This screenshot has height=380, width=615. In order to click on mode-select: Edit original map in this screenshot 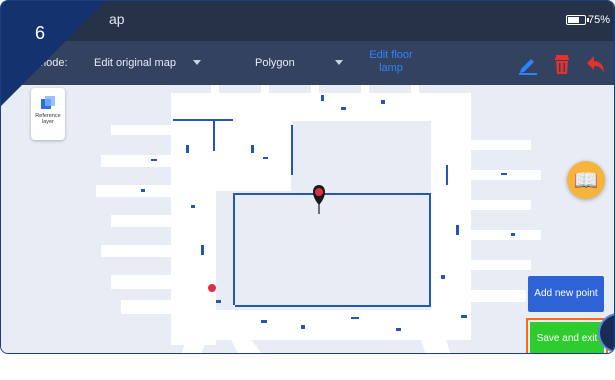, I will do `click(135, 63)`.